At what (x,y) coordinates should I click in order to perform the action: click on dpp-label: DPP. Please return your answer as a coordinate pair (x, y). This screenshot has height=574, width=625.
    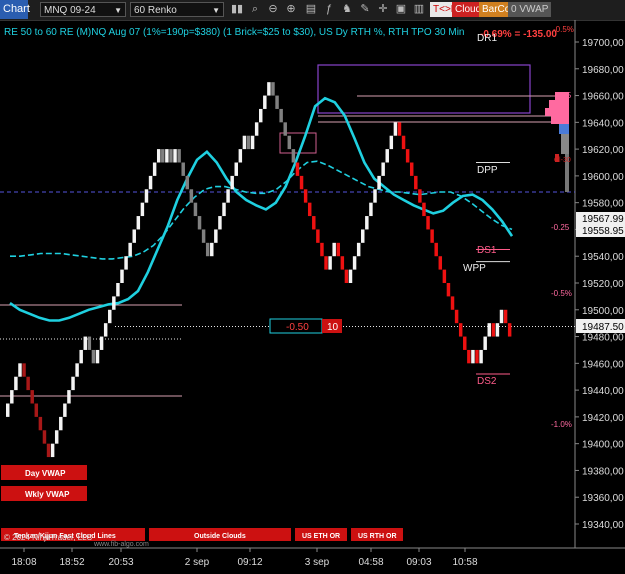
    Looking at the image, I should click on (487, 170).